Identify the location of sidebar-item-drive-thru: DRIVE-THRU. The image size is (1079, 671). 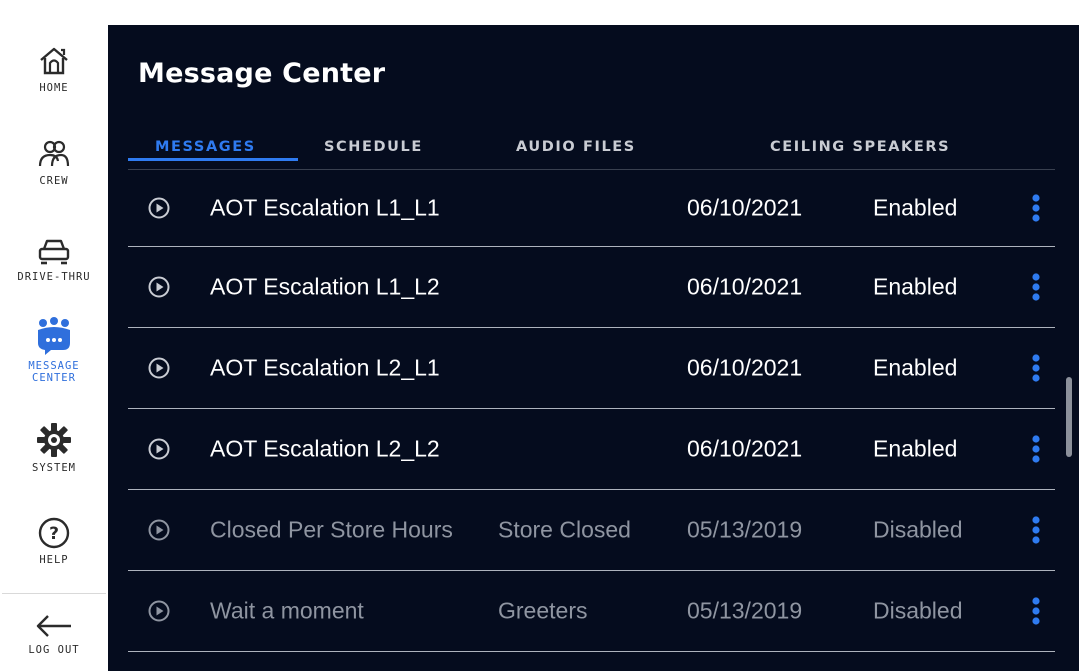
(54, 260).